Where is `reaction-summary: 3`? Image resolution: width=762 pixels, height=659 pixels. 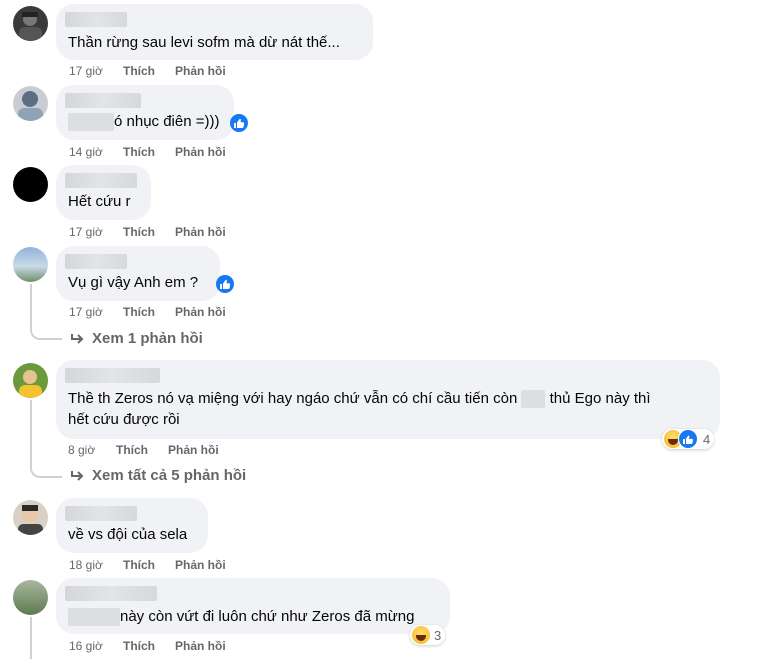
reaction-summary: 3 is located at coordinates (428, 635).